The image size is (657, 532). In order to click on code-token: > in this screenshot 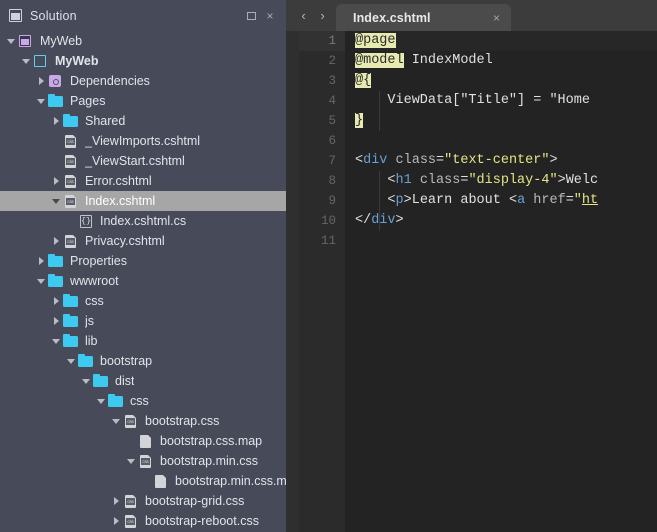, I will do `click(407, 200)`.